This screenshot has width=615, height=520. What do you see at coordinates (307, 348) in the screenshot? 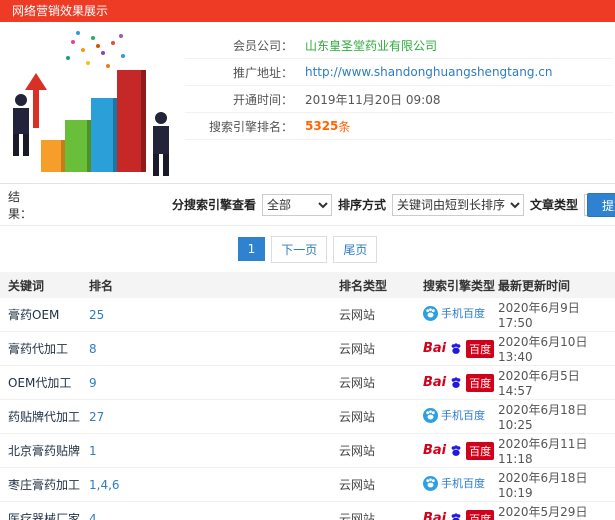
I see `table-row: 膏药代加工 8 云网站 手机百度 Bai` at bounding box center [307, 348].